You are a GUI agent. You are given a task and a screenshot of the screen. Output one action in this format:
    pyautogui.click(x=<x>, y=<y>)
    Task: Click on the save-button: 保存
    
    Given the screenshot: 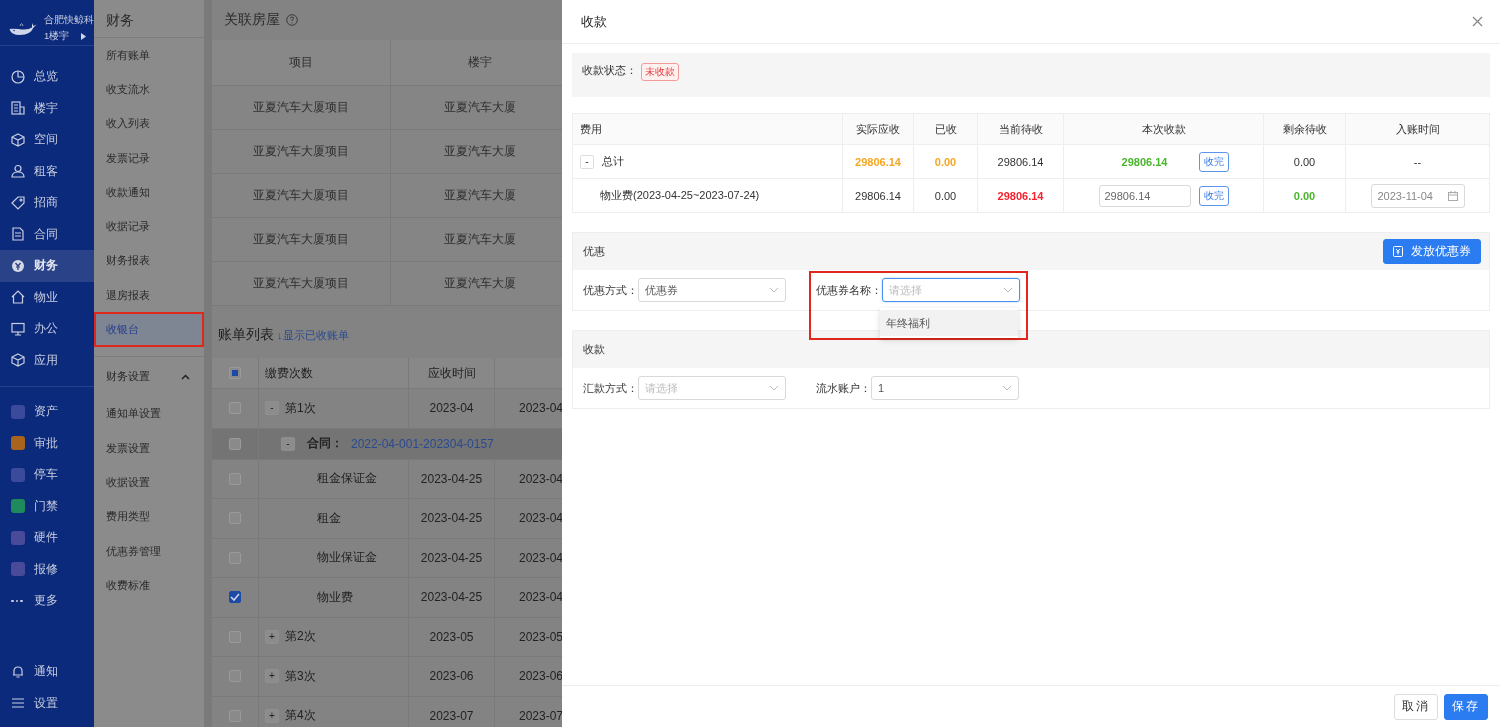 What is the action you would take?
    pyautogui.click(x=1466, y=706)
    